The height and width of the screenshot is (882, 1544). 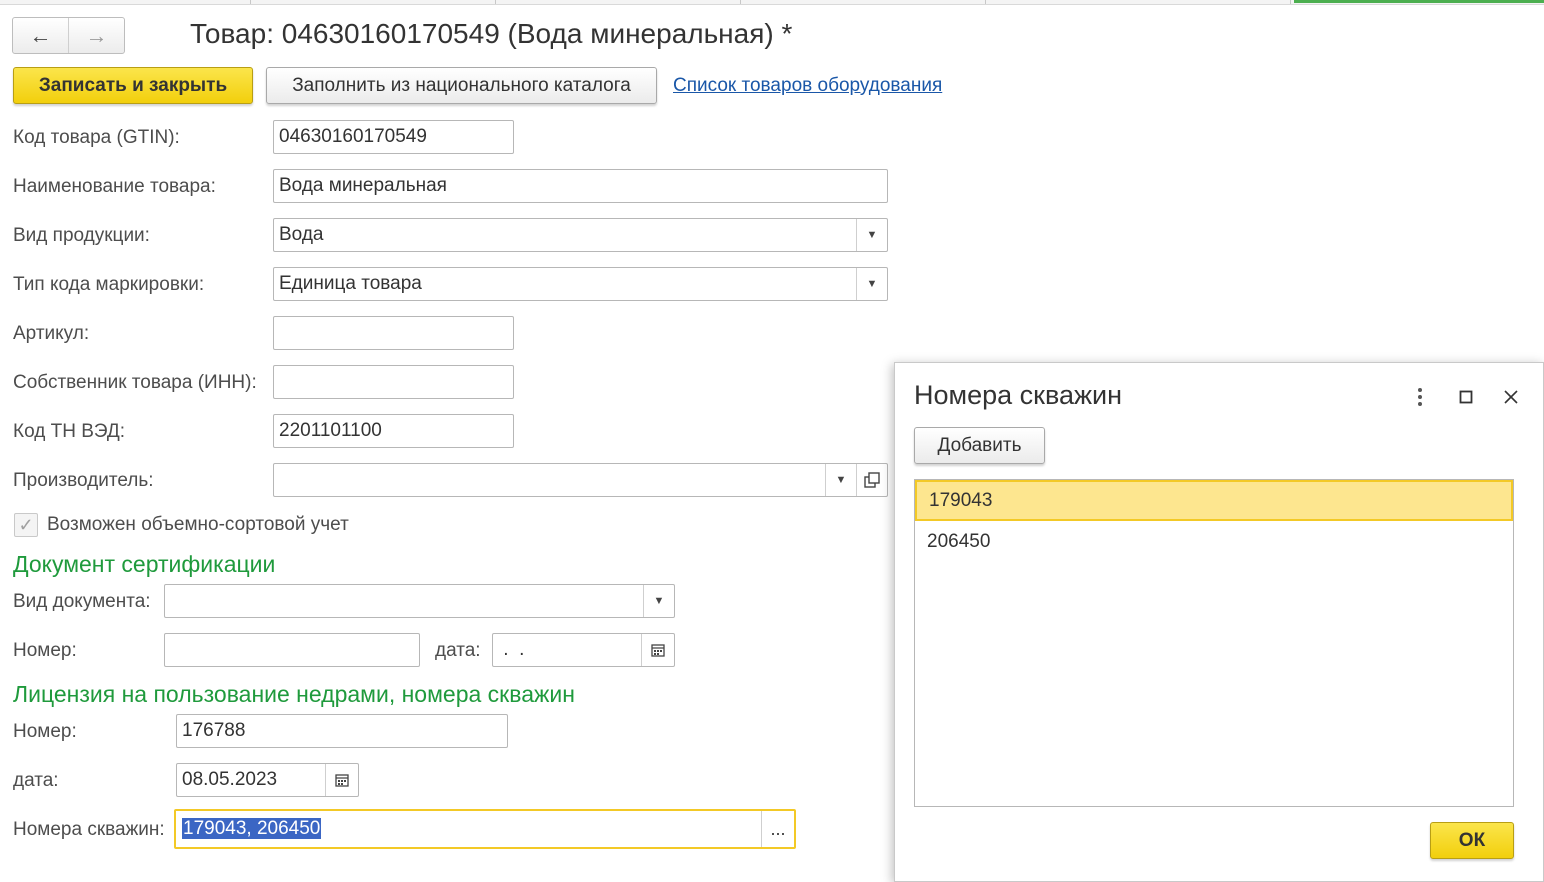 I want to click on arrow-left-icon: ←, so click(x=40, y=35).